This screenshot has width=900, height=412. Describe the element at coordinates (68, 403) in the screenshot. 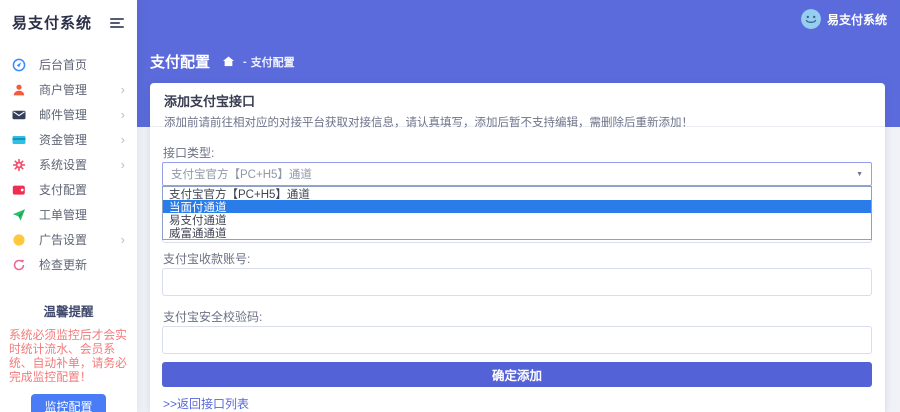

I see `monitor-config-button: 监控配置` at that location.